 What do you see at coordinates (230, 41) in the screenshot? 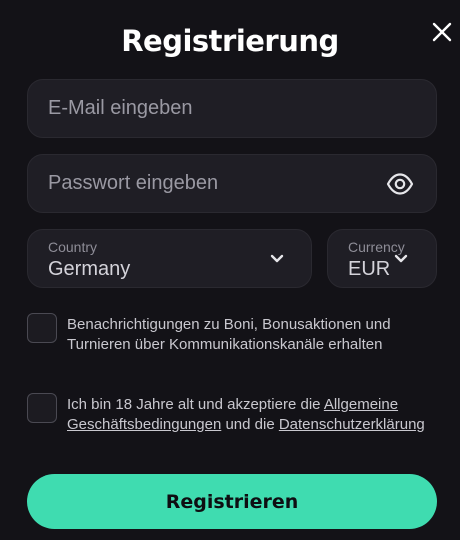
I see `dialog-title: Registrierung` at bounding box center [230, 41].